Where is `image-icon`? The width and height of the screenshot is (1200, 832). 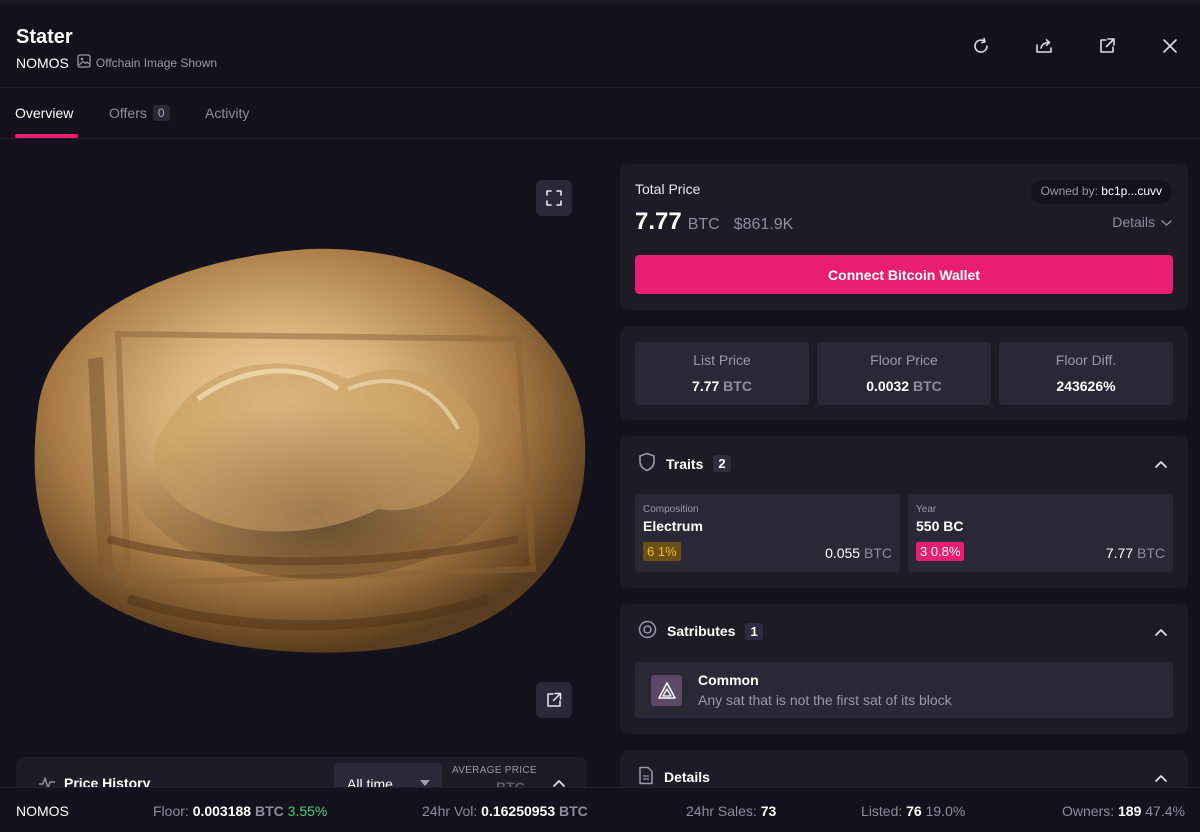 image-icon is located at coordinates (84, 62).